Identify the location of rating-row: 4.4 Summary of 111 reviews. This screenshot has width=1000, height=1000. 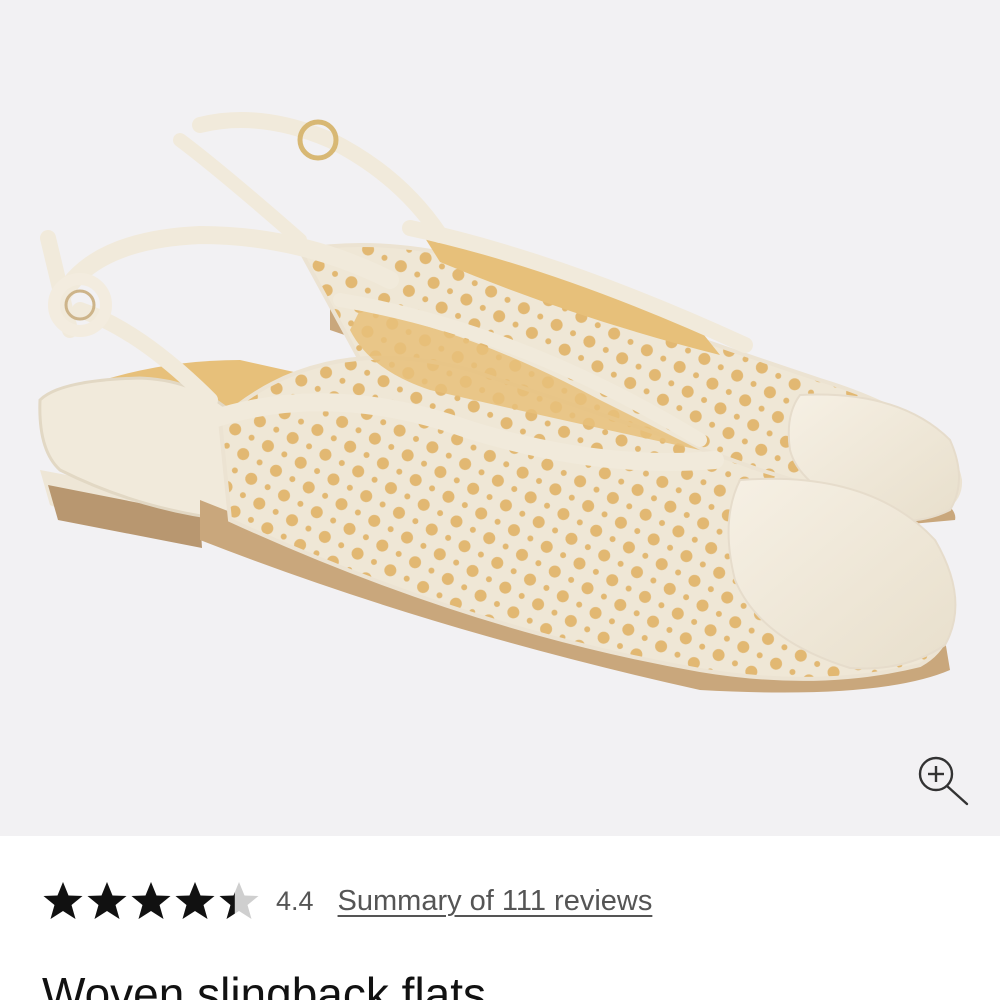
(347, 901).